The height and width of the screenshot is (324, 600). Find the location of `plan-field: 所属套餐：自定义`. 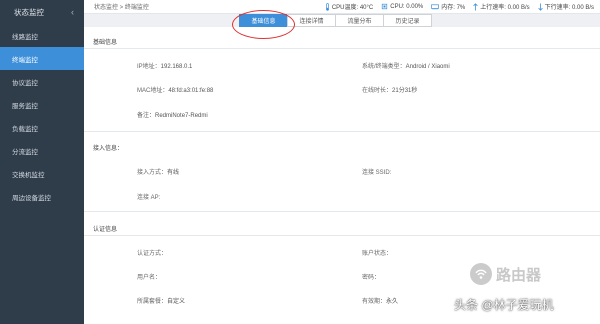

plan-field: 所属套餐：自定义 is located at coordinates (161, 300).